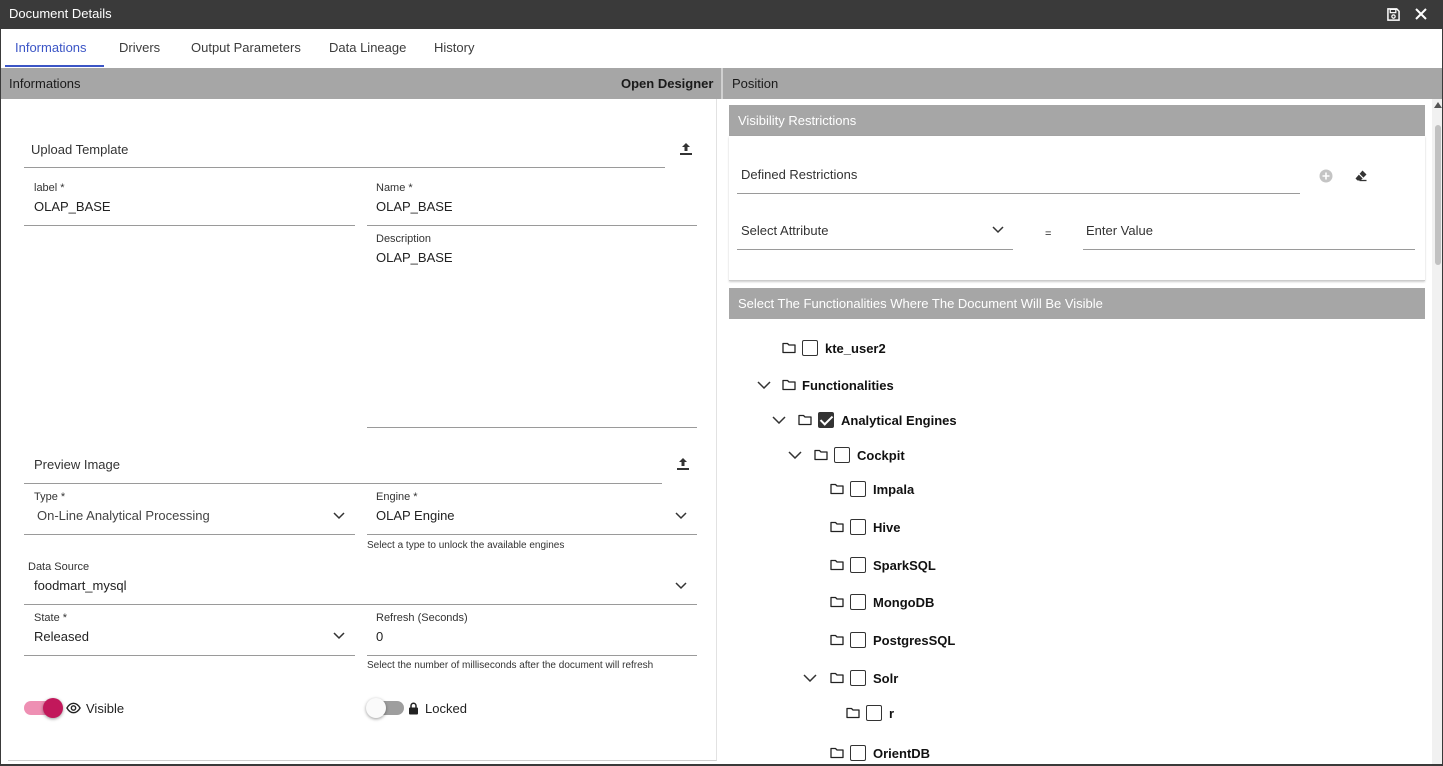 Image resolution: width=1443 pixels, height=766 pixels. Describe the element at coordinates (1326, 176) in the screenshot. I see `add-circle-icon` at that location.